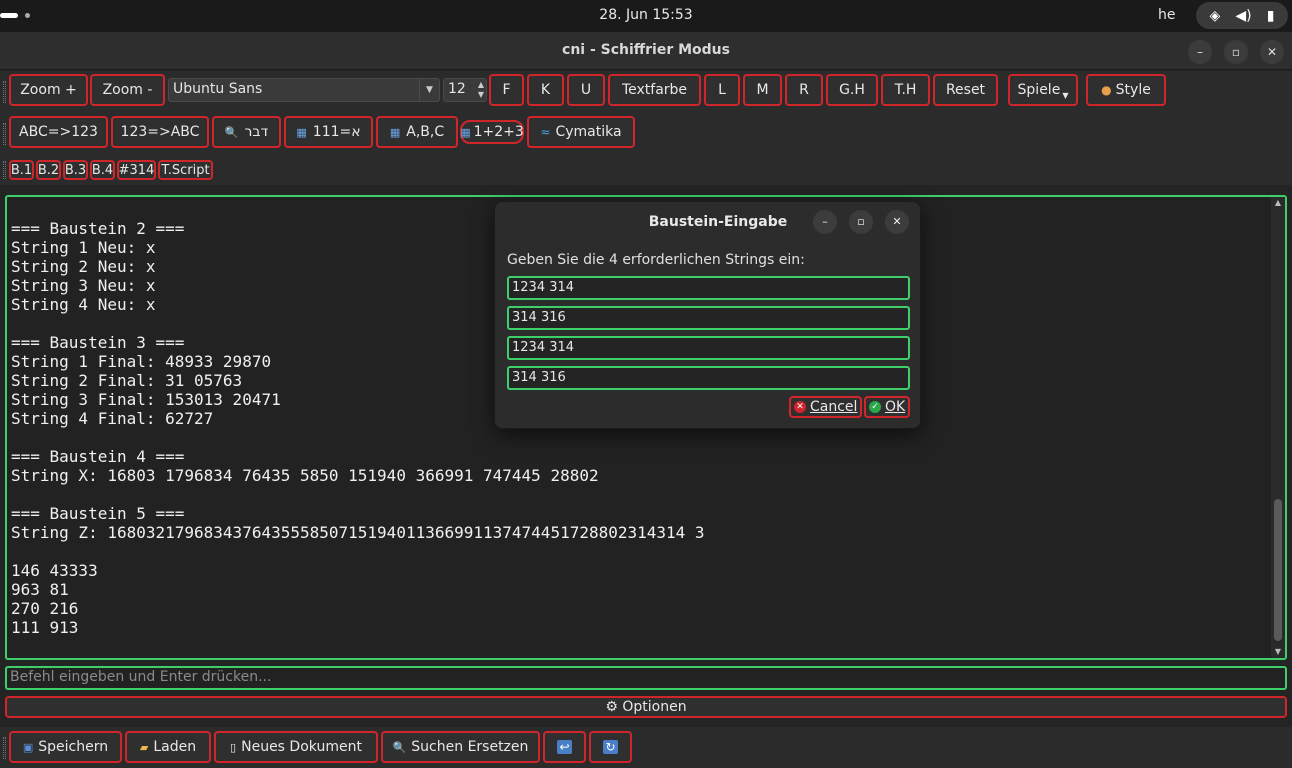 This screenshot has width=1292, height=768. I want to click on floppy-icon: ▣, so click(28, 747).